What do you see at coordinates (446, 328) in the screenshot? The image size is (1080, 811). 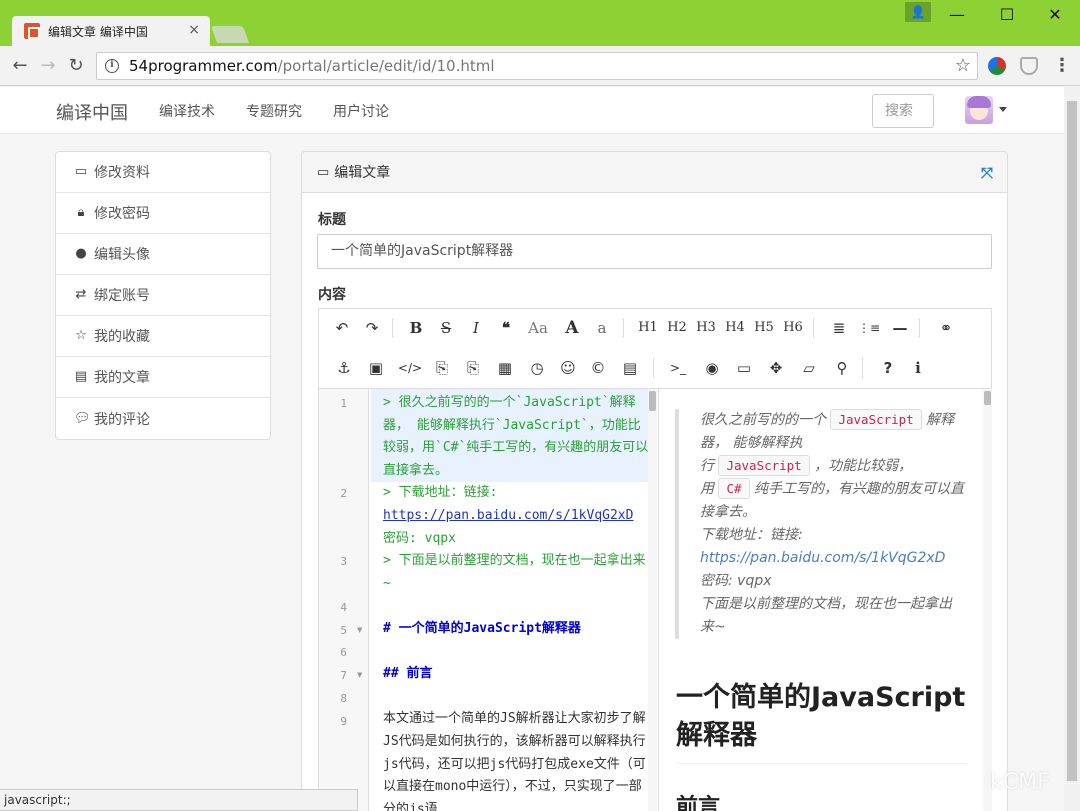 I see `strikethrough-icon: S` at bounding box center [446, 328].